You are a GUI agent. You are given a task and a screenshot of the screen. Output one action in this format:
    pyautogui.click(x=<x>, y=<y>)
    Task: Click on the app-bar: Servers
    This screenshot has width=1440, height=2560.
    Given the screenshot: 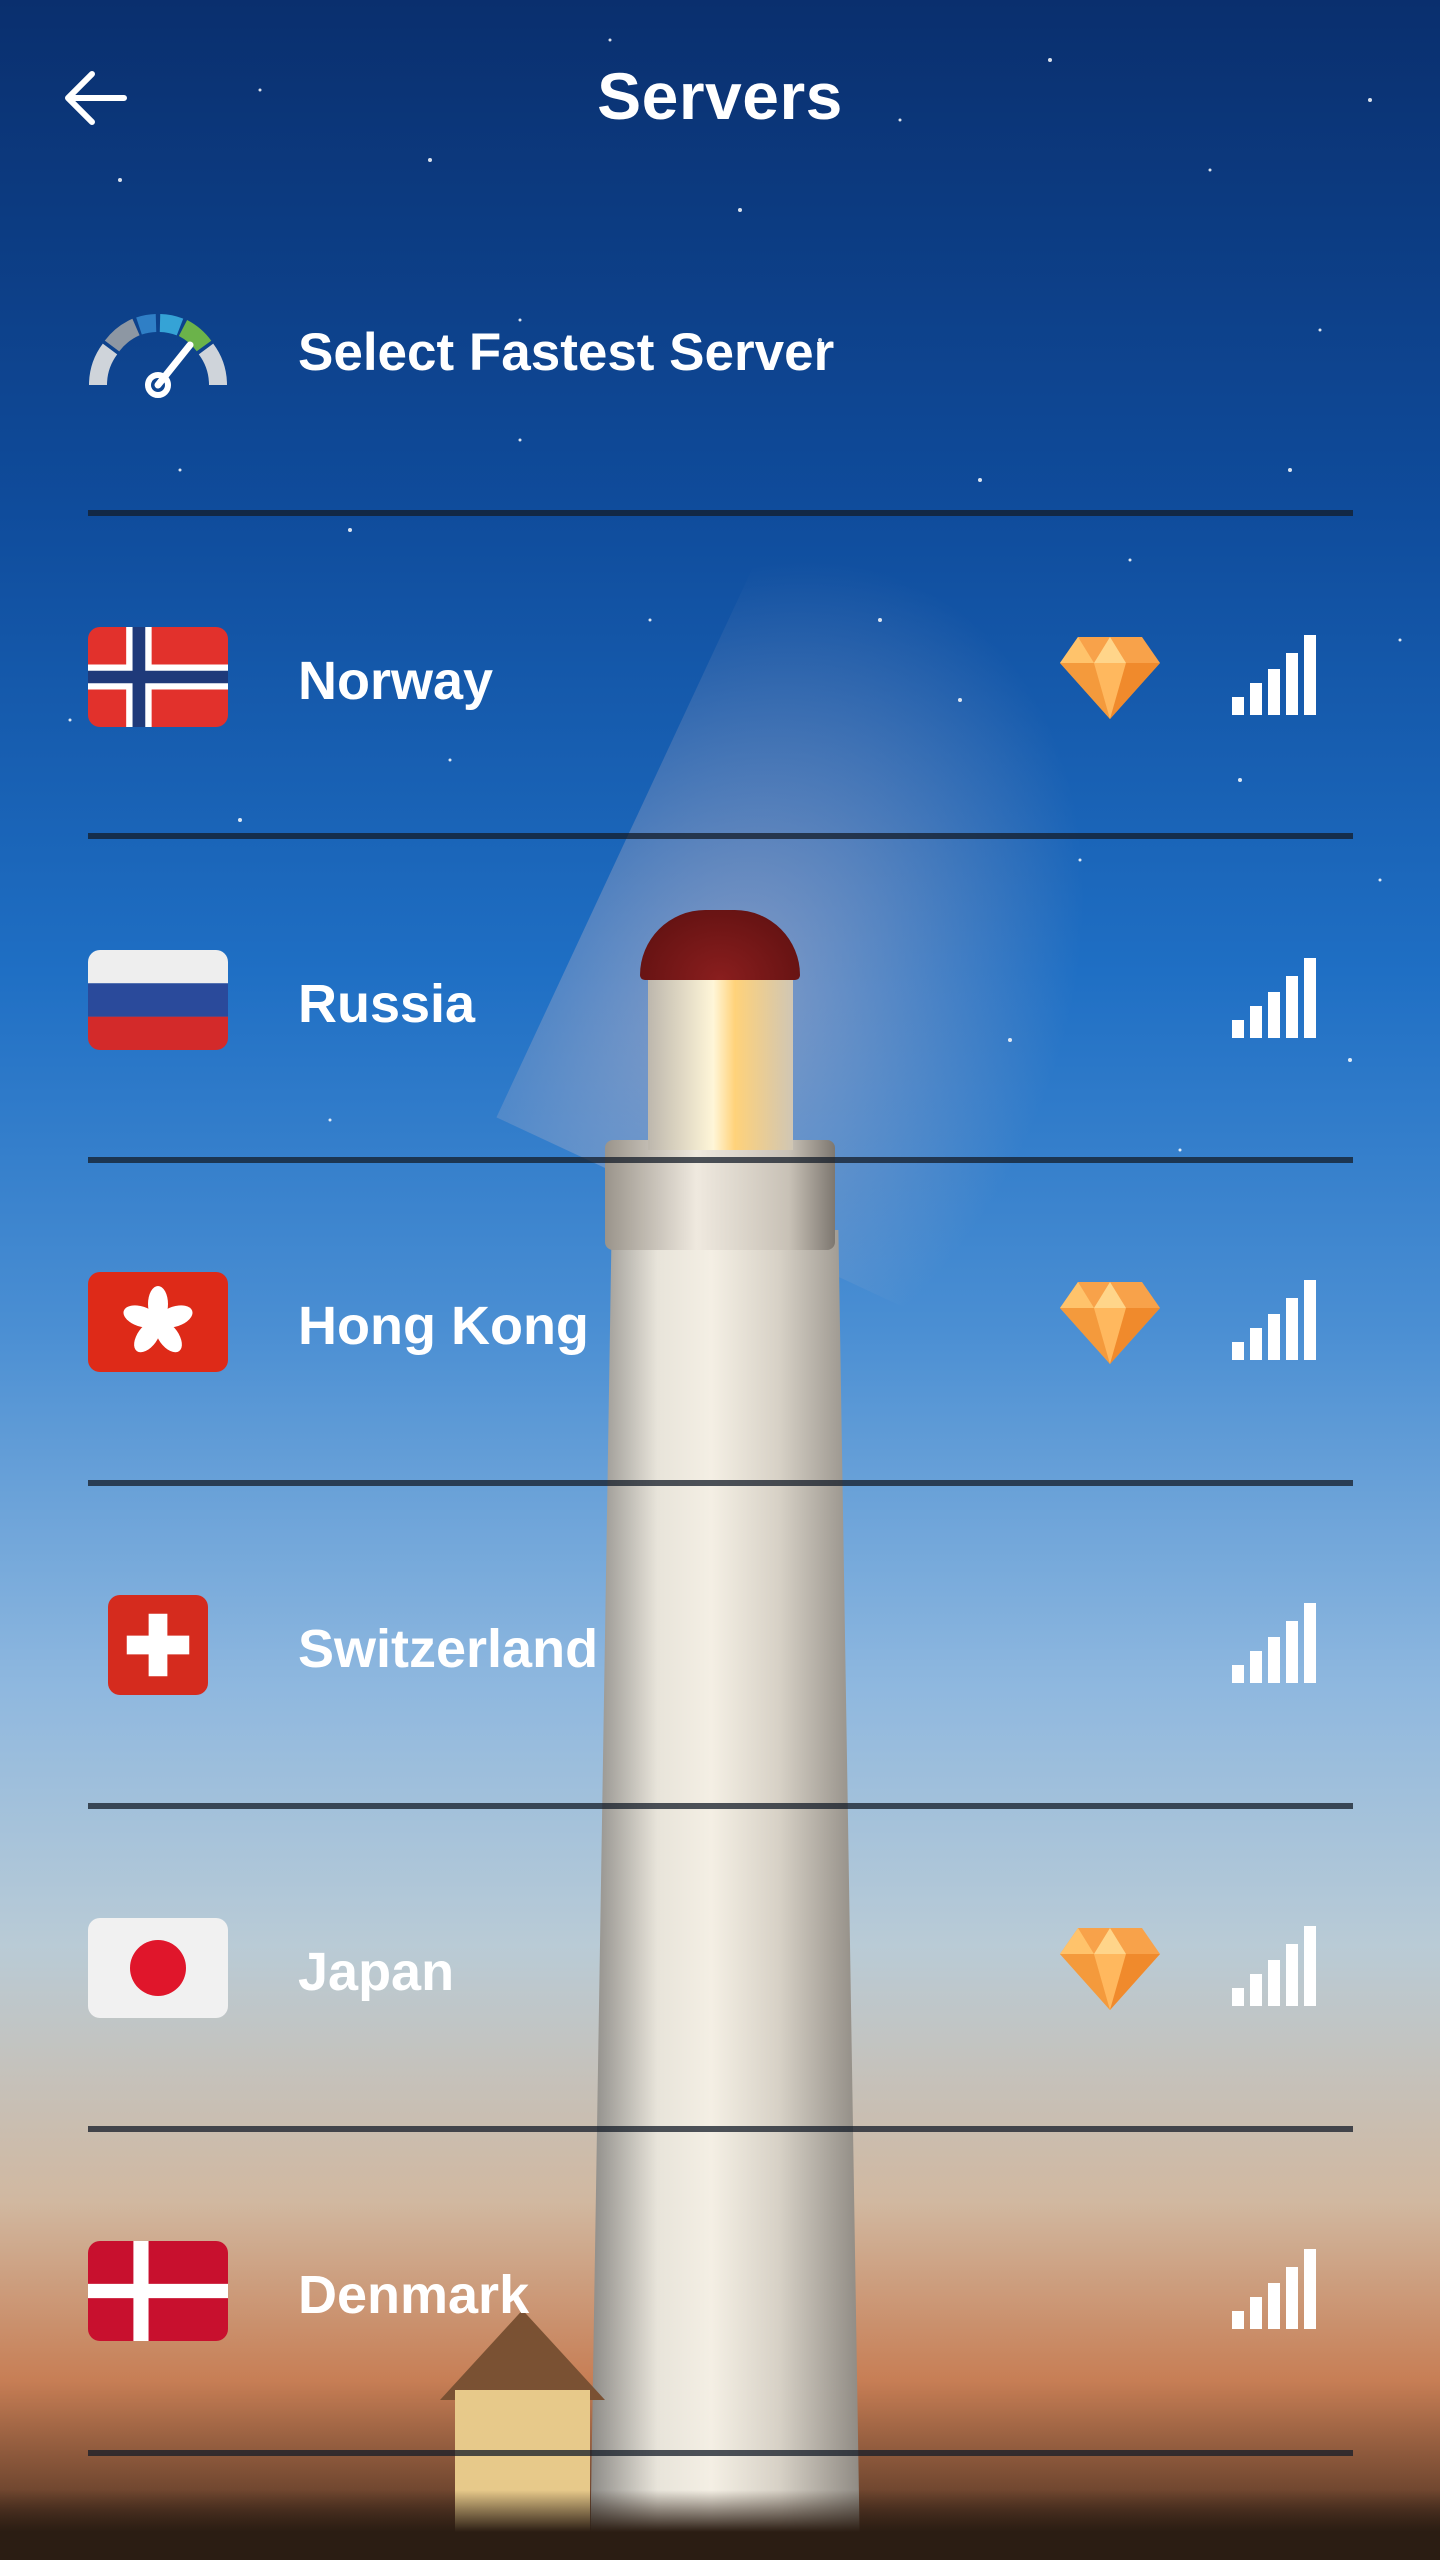 What is the action you would take?
    pyautogui.click(x=720, y=100)
    